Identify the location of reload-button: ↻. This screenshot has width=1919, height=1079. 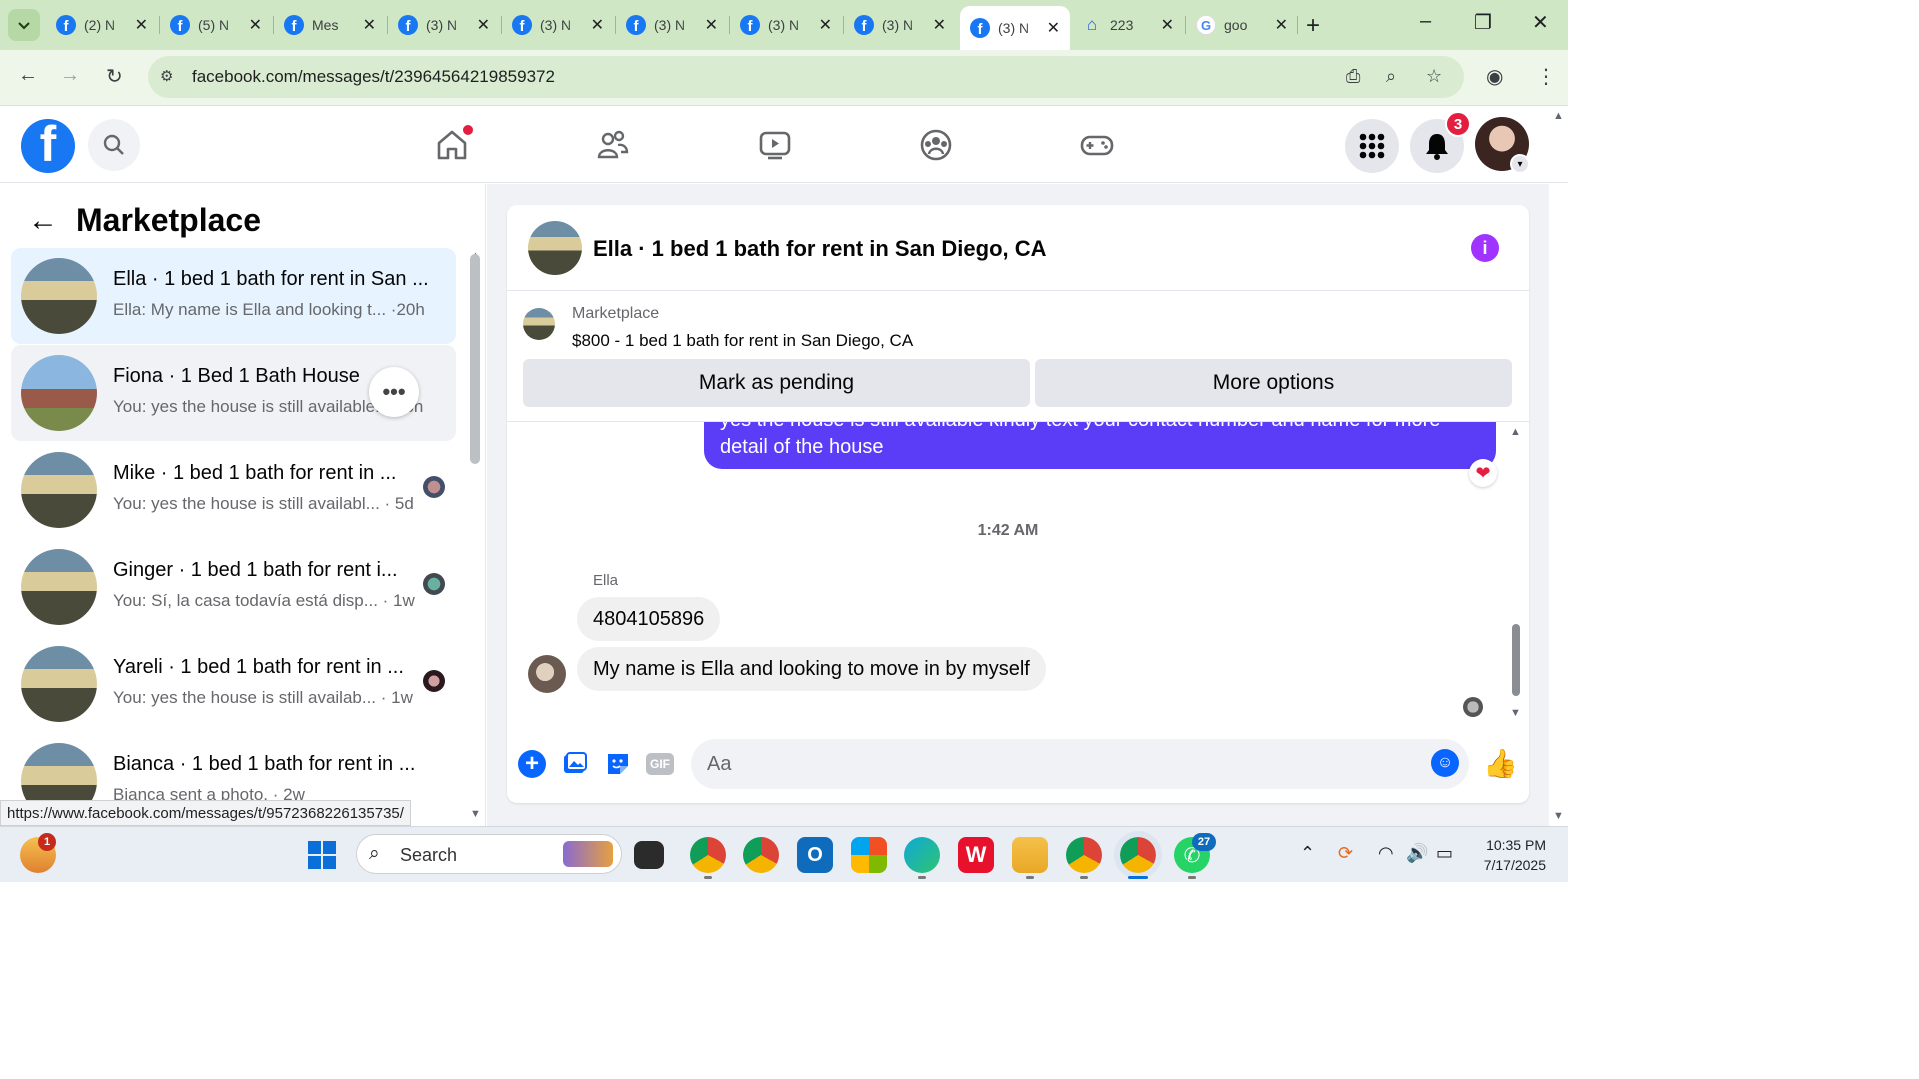
(114, 76).